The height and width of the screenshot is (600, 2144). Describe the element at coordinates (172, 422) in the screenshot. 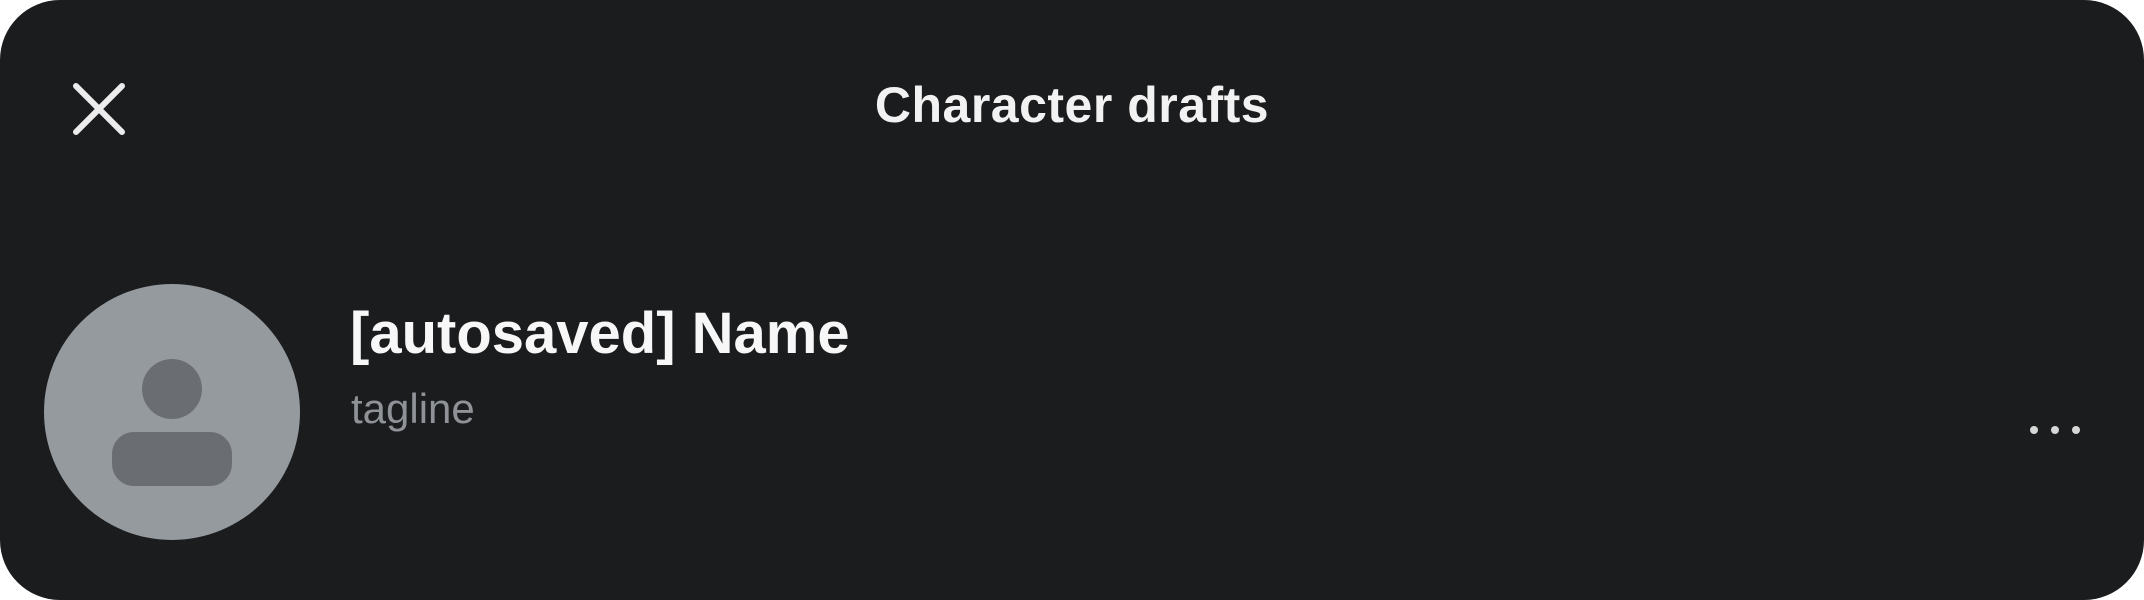

I see `person-placeholder-icon` at that location.